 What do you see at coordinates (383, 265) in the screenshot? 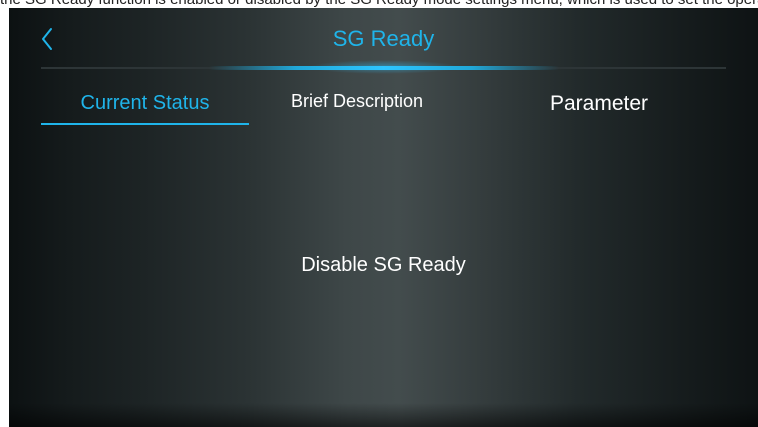
I see `sg-ready-status-text: Disable SG Ready` at bounding box center [383, 265].